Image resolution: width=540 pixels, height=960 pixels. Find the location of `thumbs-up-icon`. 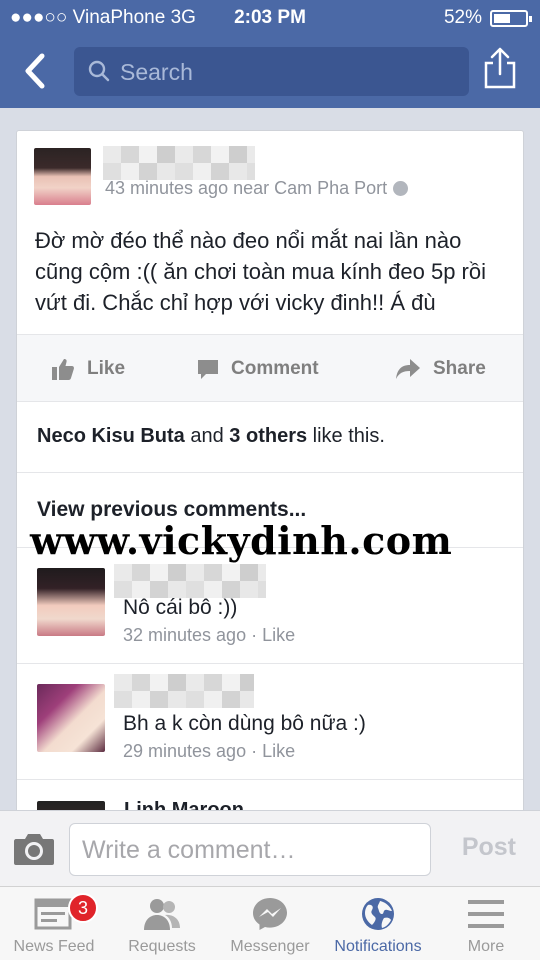

thumbs-up-icon is located at coordinates (63, 369).